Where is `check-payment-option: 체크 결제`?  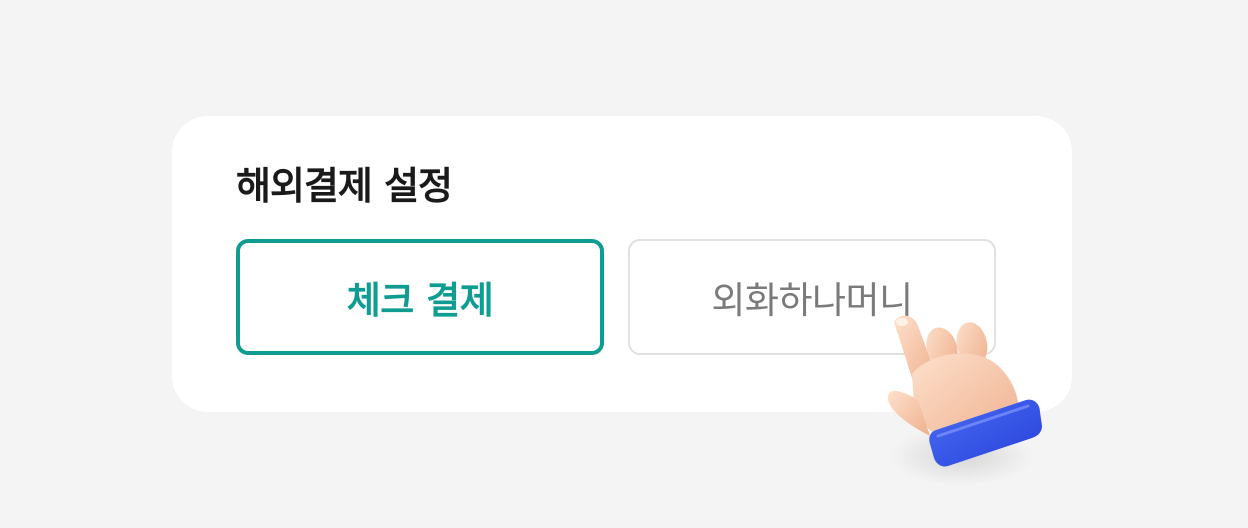 check-payment-option: 체크 결제 is located at coordinates (420, 297).